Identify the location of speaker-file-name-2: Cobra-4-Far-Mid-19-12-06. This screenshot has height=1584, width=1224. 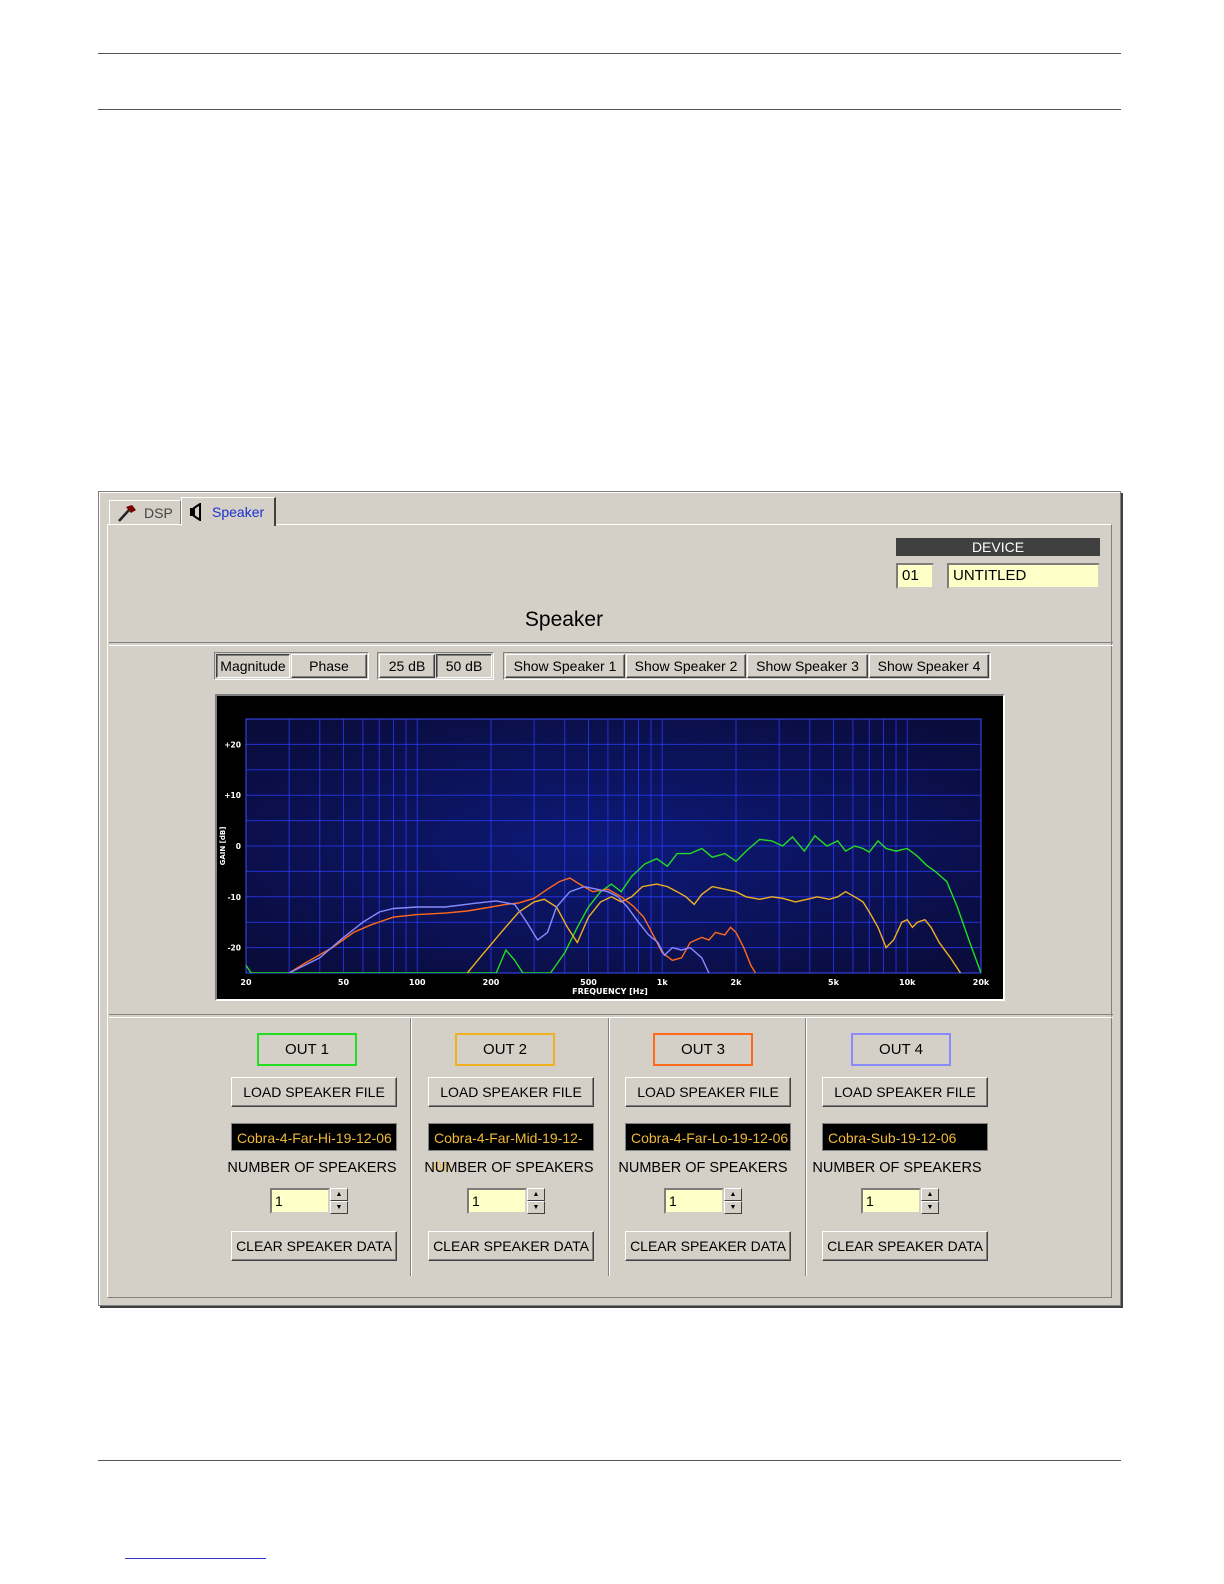
(511, 1148).